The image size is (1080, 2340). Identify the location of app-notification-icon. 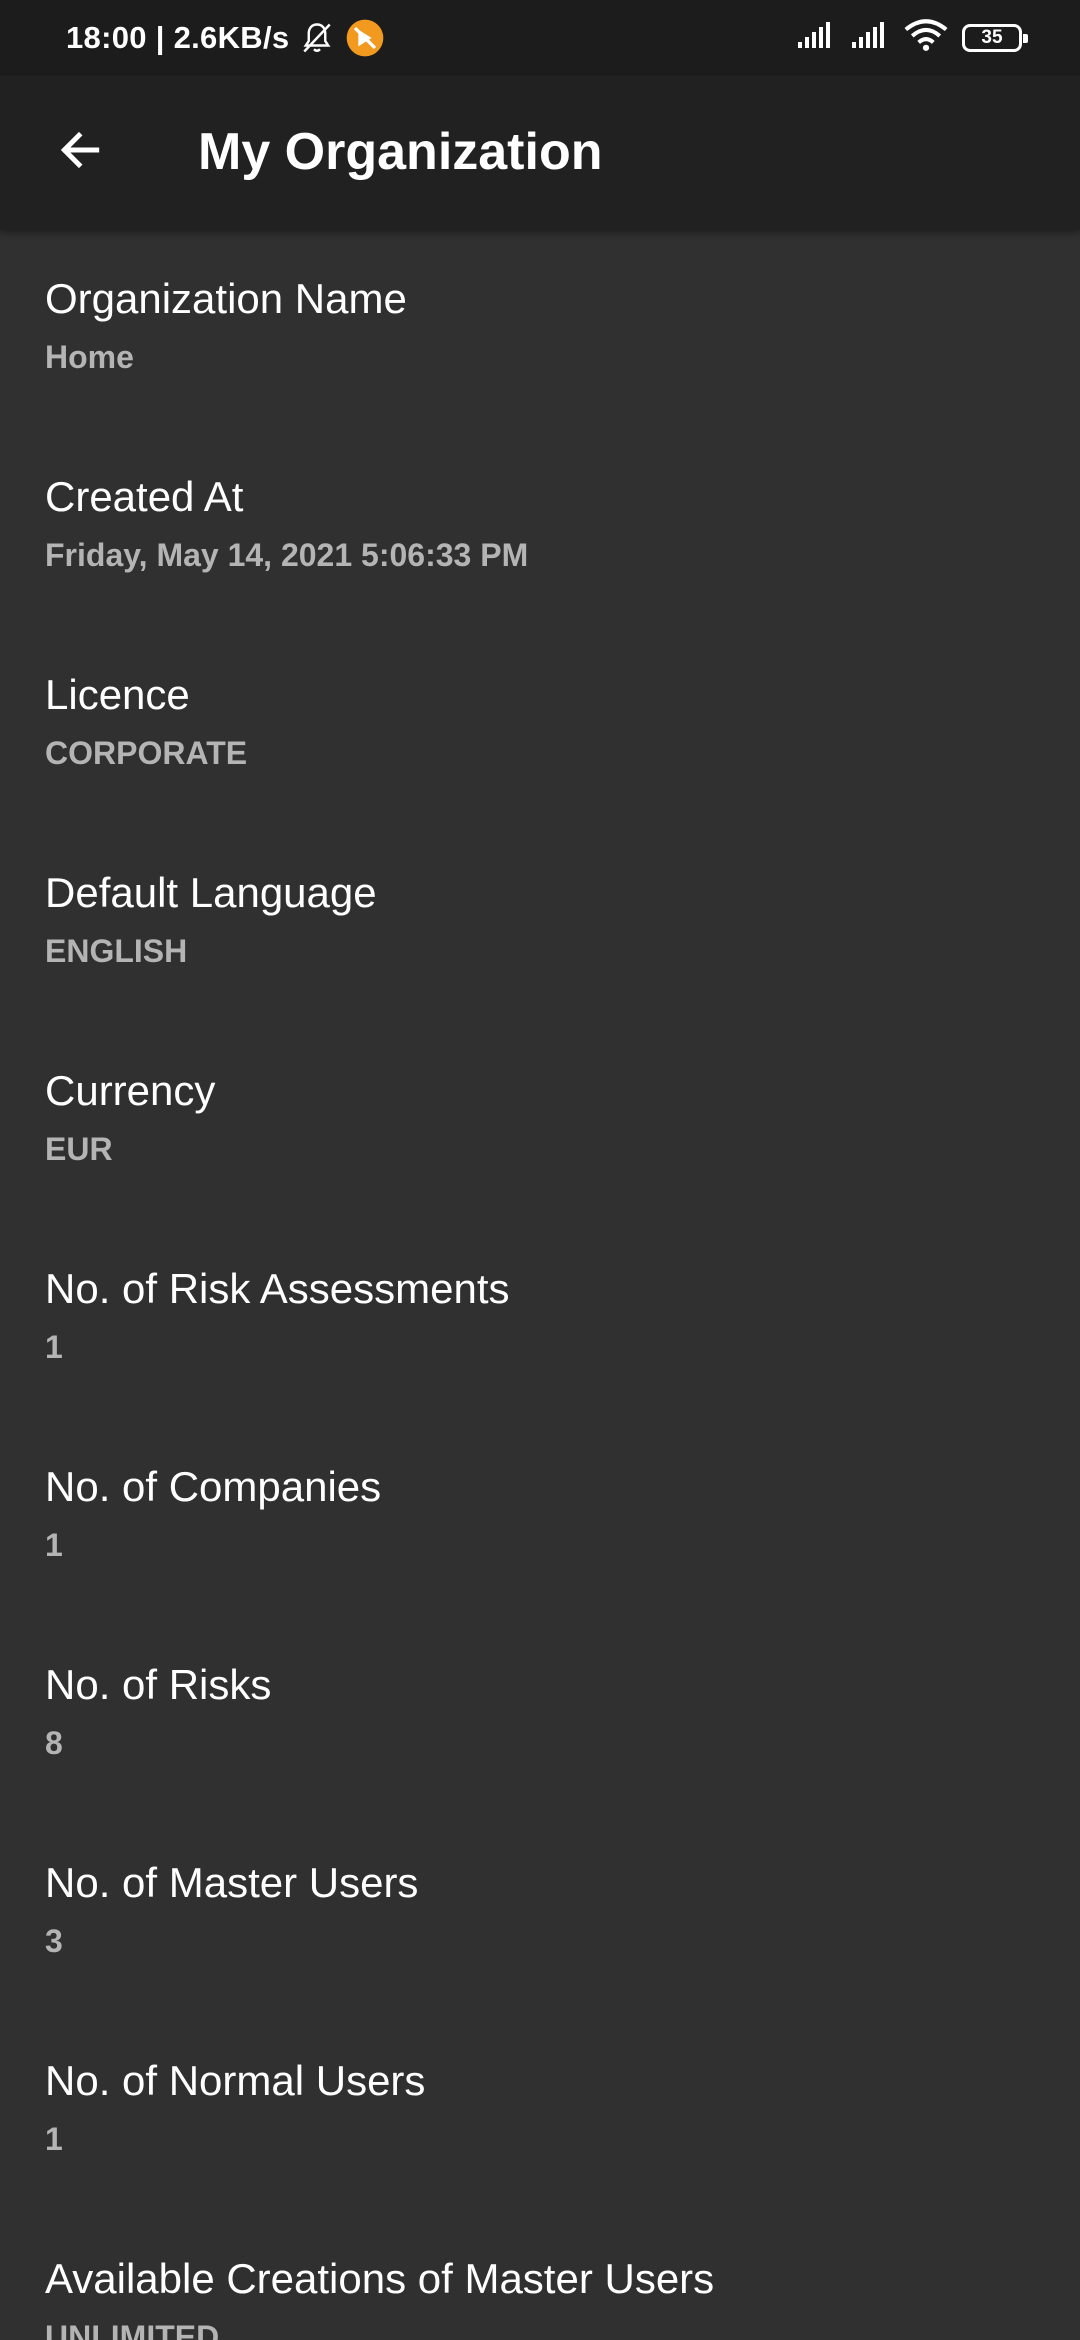
(365, 38).